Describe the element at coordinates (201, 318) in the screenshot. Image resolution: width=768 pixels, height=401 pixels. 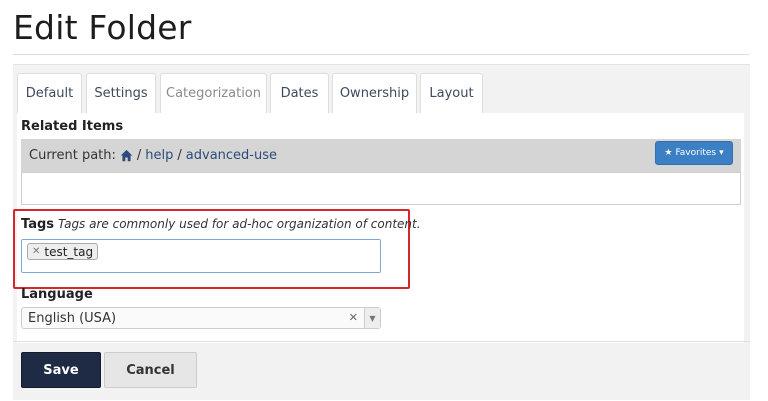
I see `language-select: English (USA) ✕ ▼` at that location.